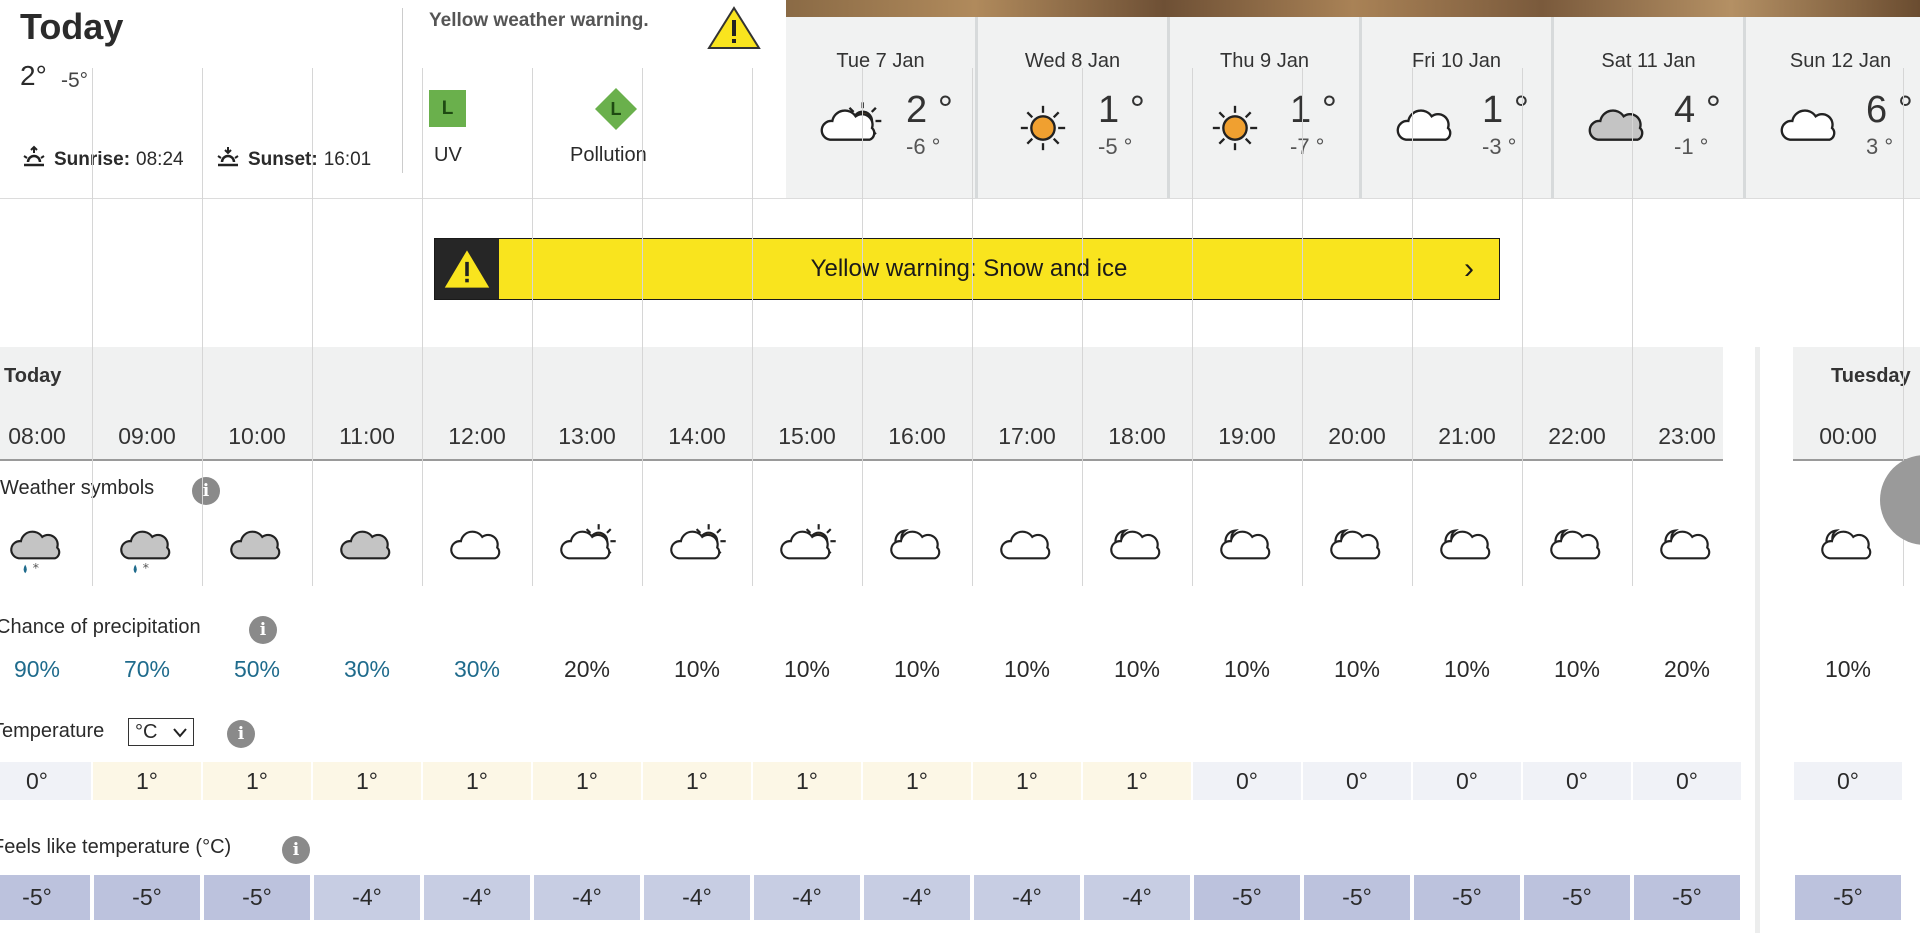  What do you see at coordinates (1313, 110) in the screenshot?
I see `day-card-high: 1 °` at bounding box center [1313, 110].